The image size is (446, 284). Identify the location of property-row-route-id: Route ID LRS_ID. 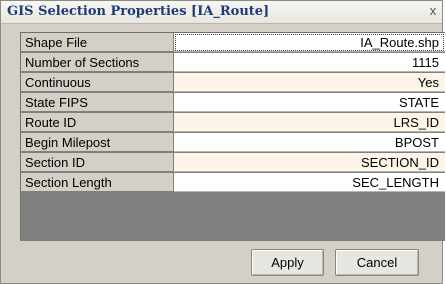
(233, 123).